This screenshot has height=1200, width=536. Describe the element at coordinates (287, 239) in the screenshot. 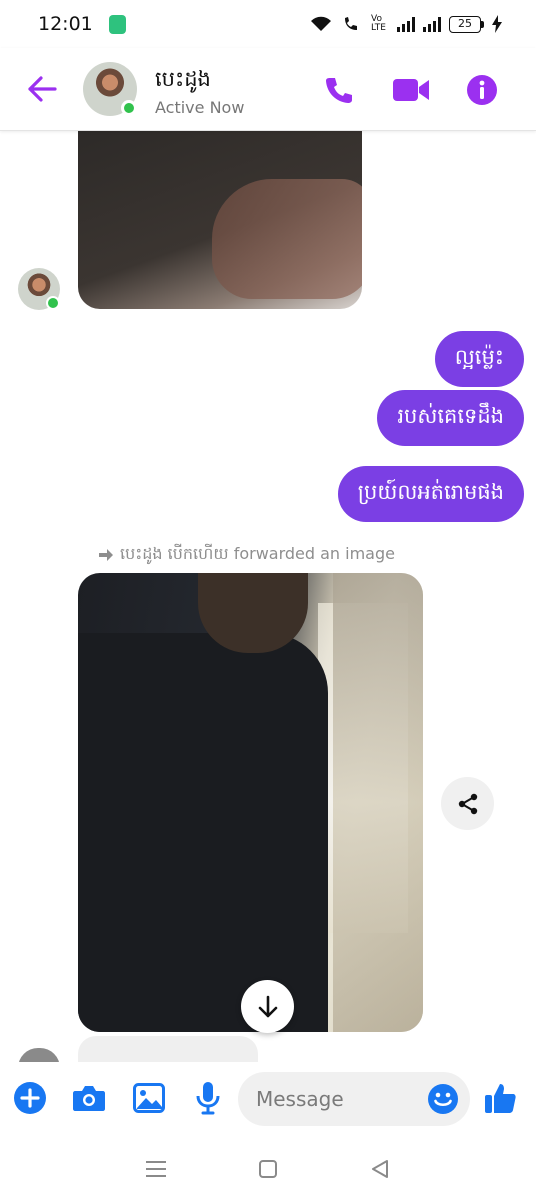

I see `photo-content` at that location.